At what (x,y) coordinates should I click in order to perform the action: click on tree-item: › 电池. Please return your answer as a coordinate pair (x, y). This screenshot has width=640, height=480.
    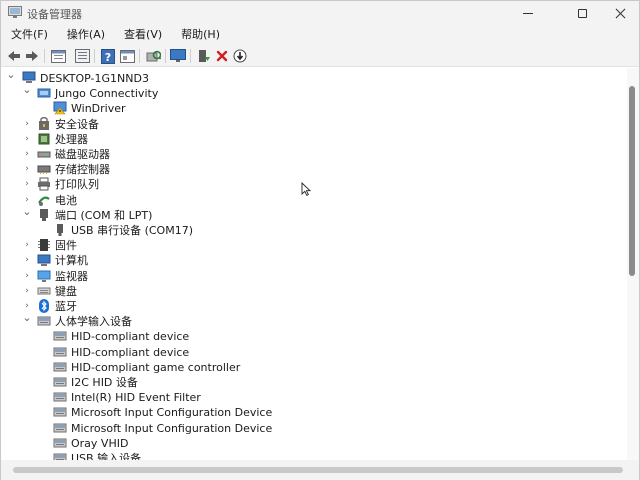
    Looking at the image, I should click on (311, 200).